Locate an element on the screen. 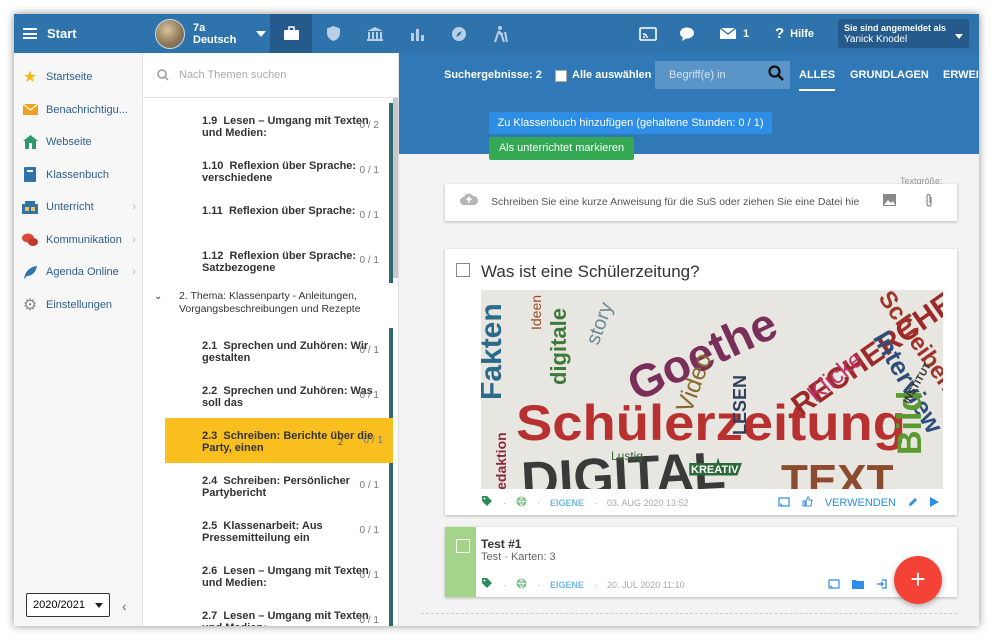 The image size is (994, 640). thumbs-up-icon is located at coordinates (807, 503).